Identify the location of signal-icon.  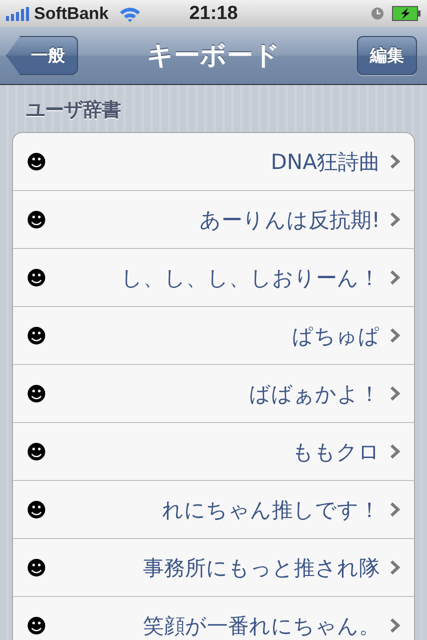
(18, 13).